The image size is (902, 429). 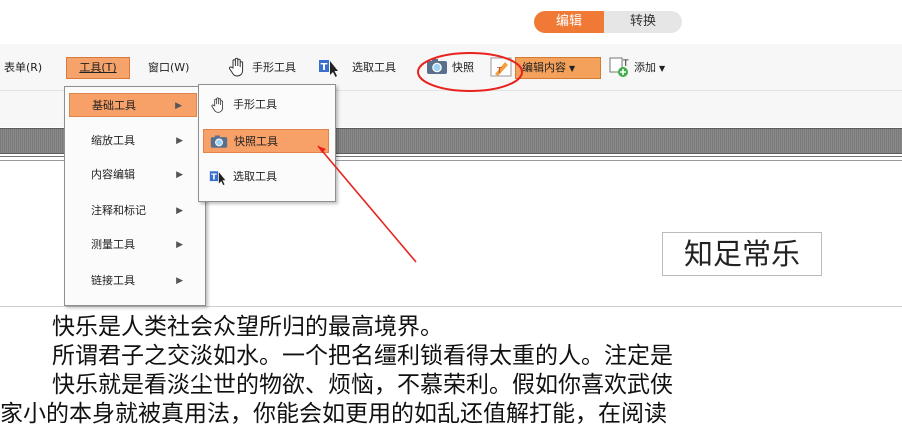 What do you see at coordinates (463, 68) in the screenshot?
I see `snapshot-button: 快照` at bounding box center [463, 68].